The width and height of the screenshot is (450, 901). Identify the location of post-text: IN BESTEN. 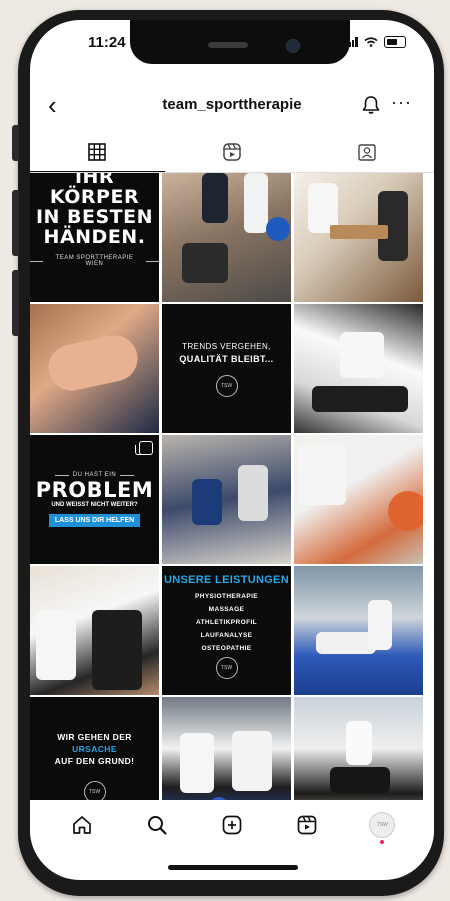
(94, 217).